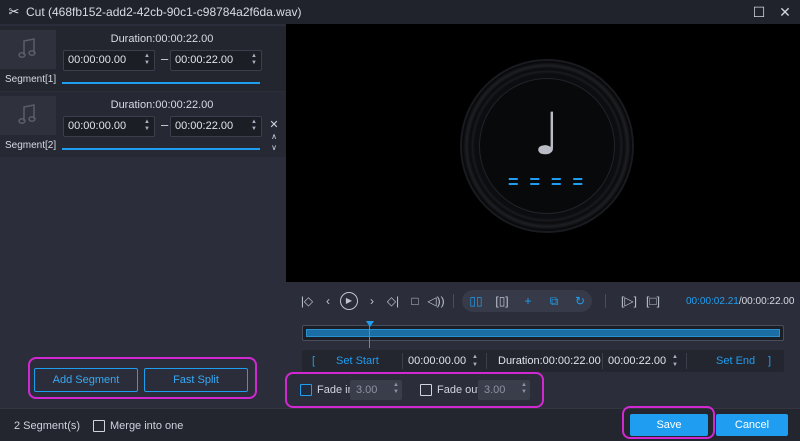  Describe the element at coordinates (335, 390) in the screenshot. I see `fade-in-label: Fade in` at that location.